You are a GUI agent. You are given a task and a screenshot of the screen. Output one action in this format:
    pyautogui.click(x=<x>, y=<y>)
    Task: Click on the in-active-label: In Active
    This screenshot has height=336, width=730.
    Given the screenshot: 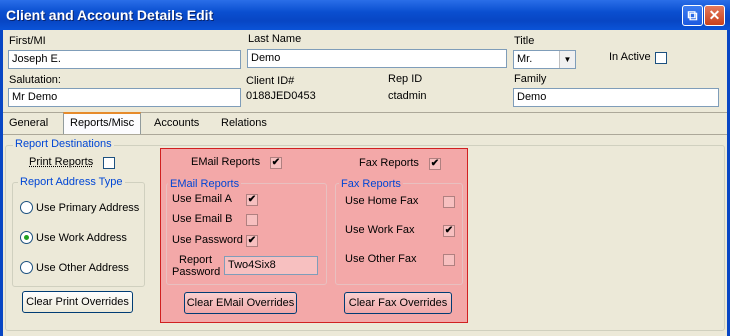 What is the action you would take?
    pyautogui.click(x=630, y=57)
    